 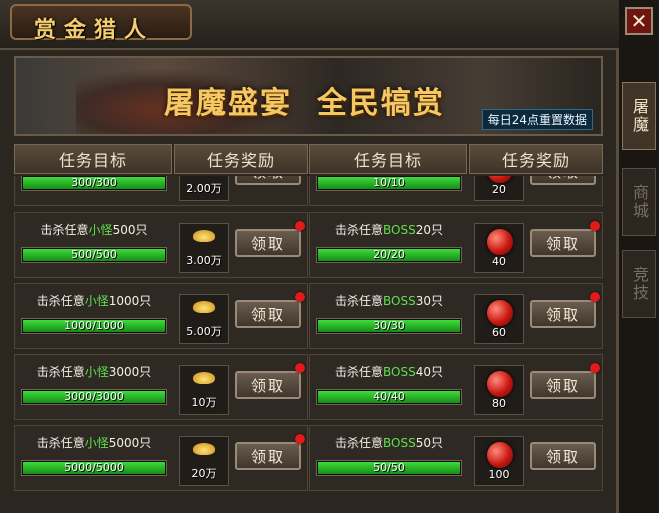 I want to click on reward-amount: 80, so click(x=499, y=403).